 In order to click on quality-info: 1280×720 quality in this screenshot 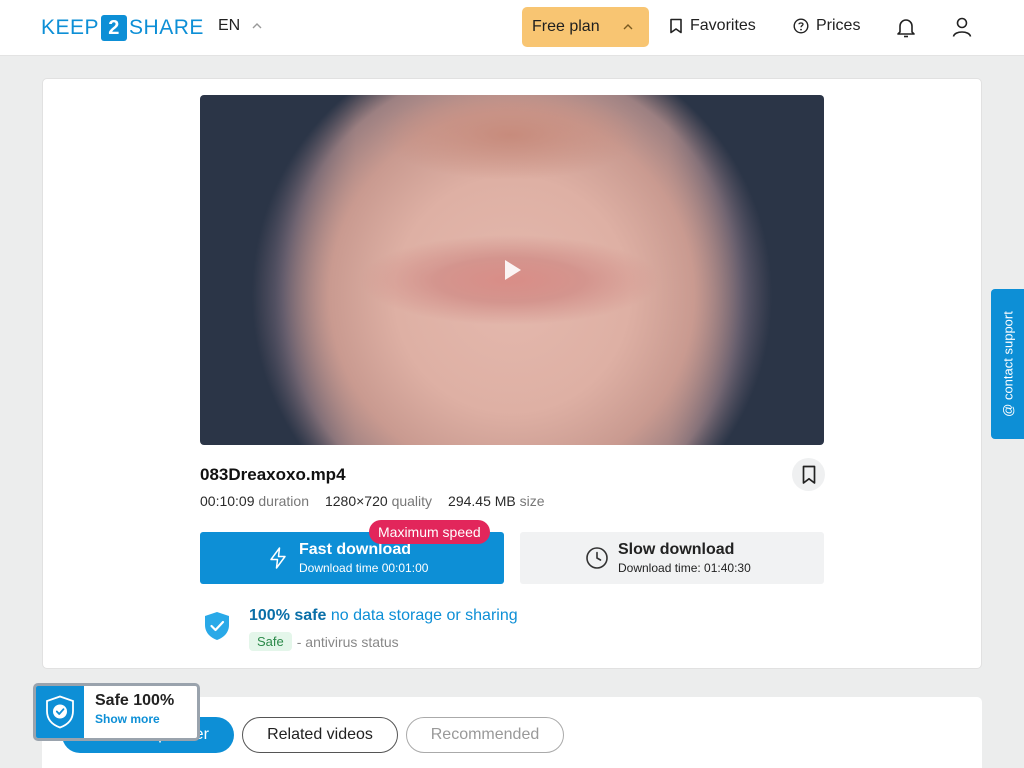, I will do `click(378, 501)`.